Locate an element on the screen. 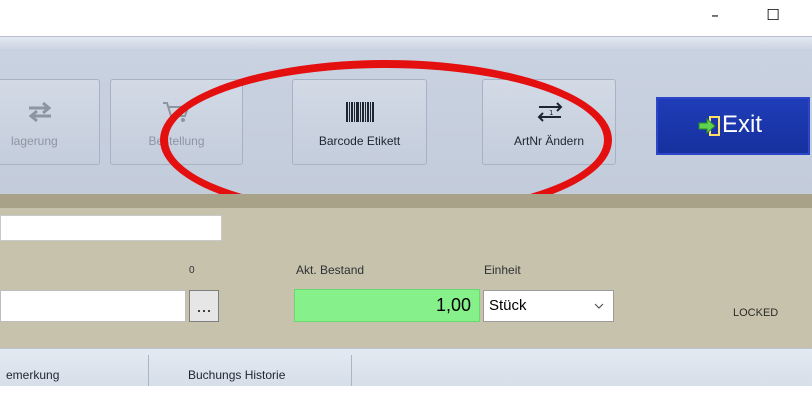 The height and width of the screenshot is (401, 812). left-input-field is located at coordinates (93, 306).